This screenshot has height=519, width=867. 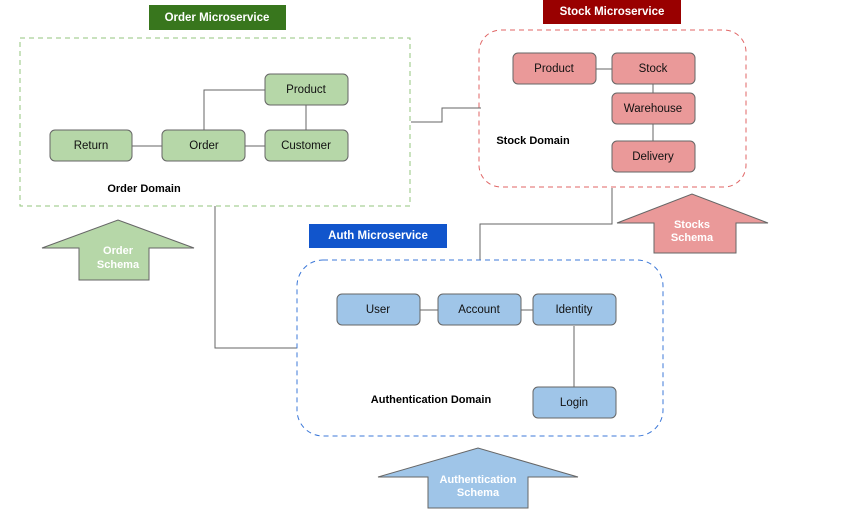 I want to click on stock-node-product: Product, so click(x=554, y=68).